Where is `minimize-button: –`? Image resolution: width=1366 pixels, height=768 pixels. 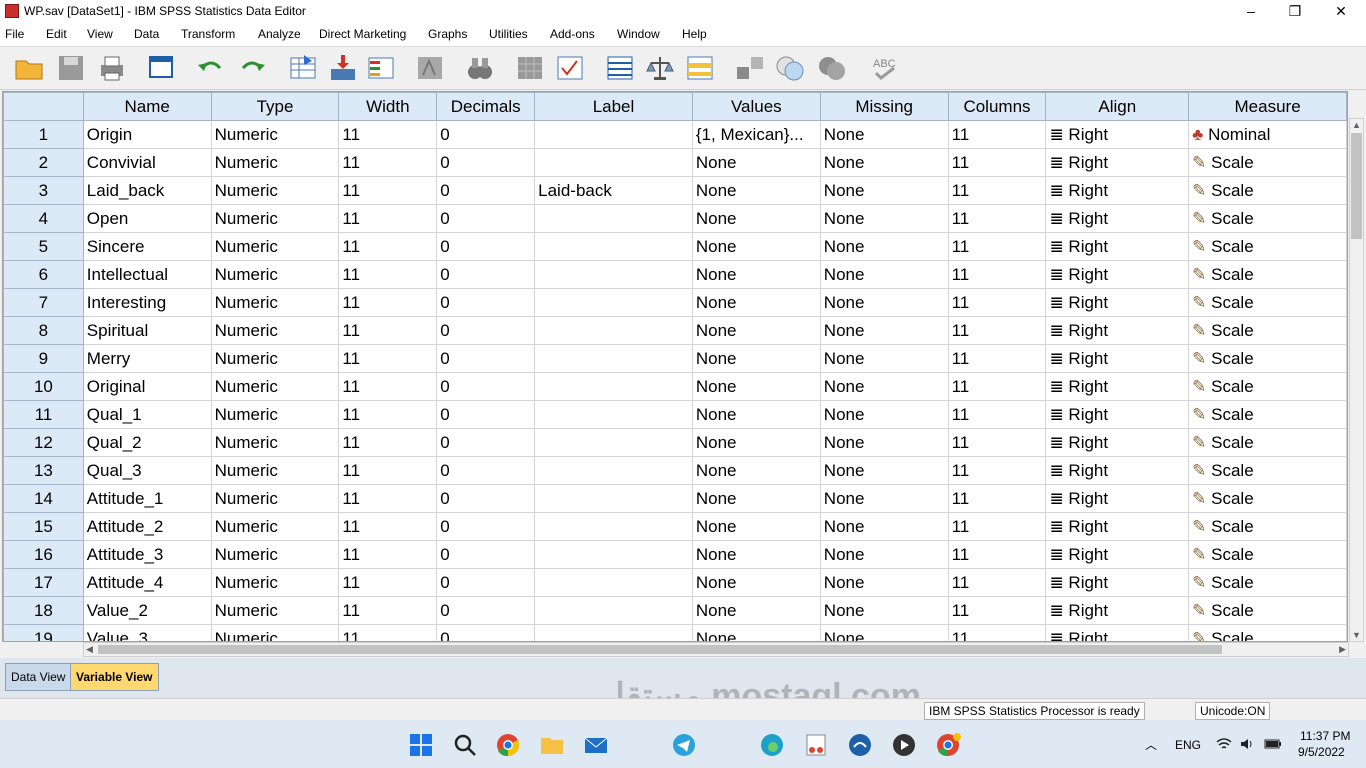
minimize-button: – is located at coordinates (1251, 12).